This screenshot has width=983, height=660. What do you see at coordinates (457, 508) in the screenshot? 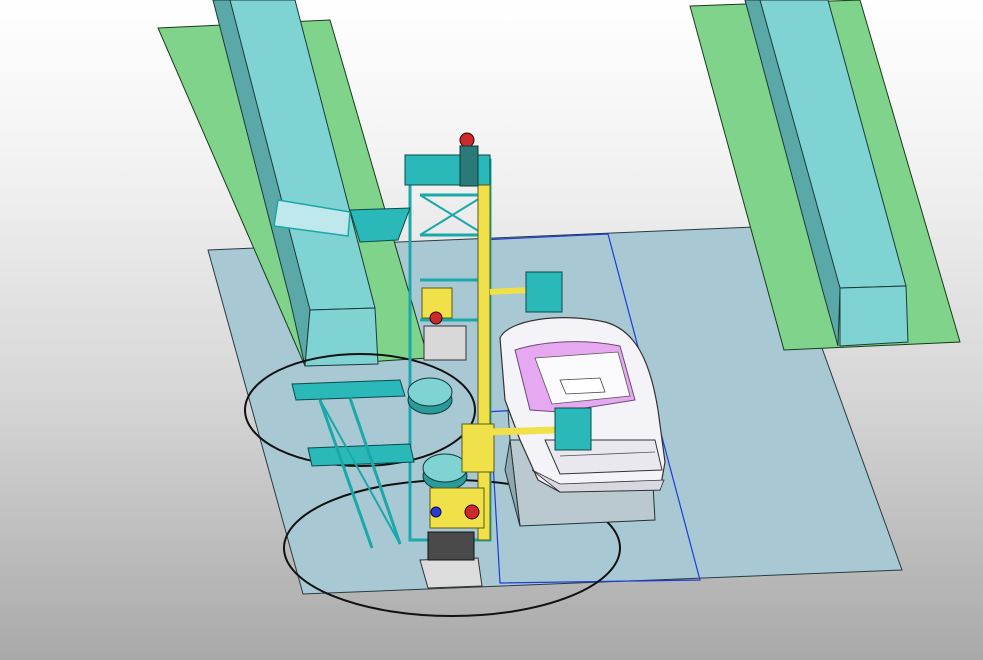
I see `lower-robot-base` at bounding box center [457, 508].